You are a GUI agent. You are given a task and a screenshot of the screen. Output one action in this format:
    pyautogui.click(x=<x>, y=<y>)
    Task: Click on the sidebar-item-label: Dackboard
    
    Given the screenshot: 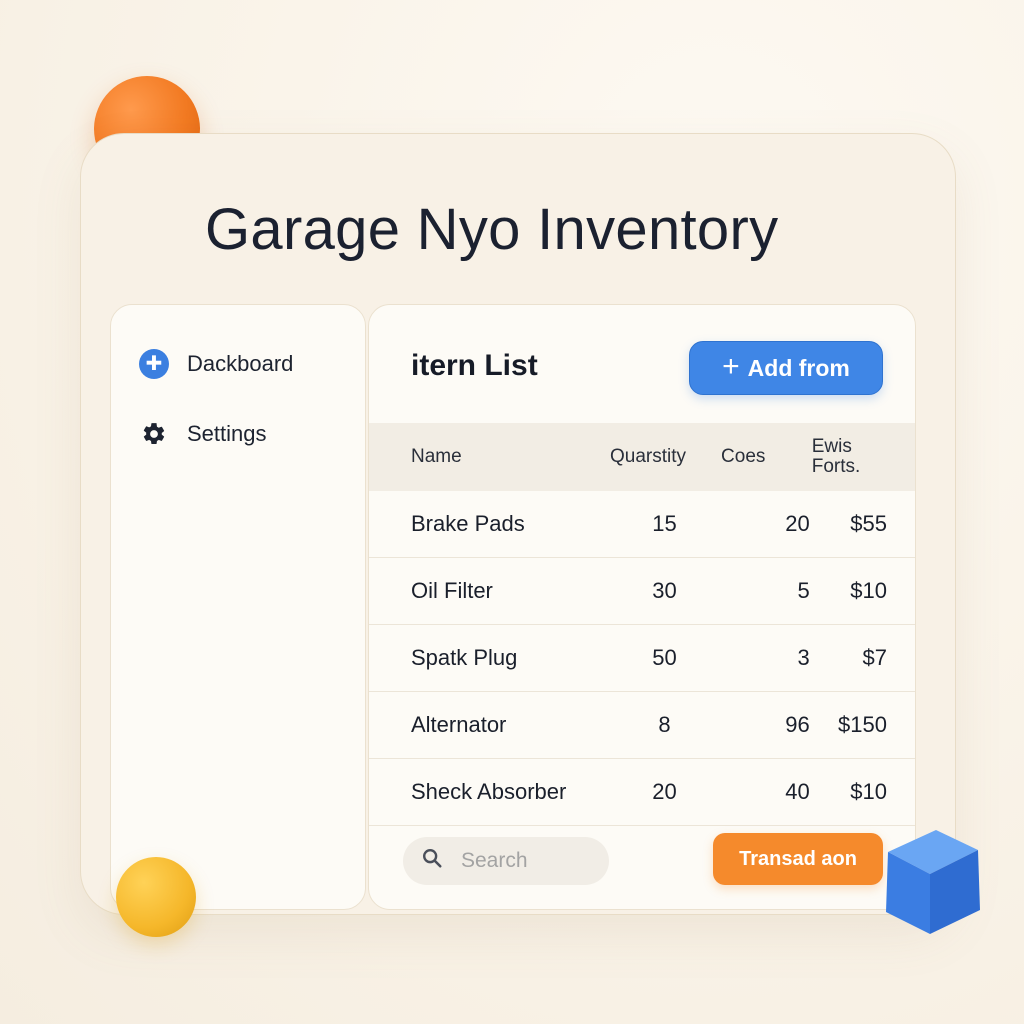 What is the action you would take?
    pyautogui.click(x=240, y=363)
    